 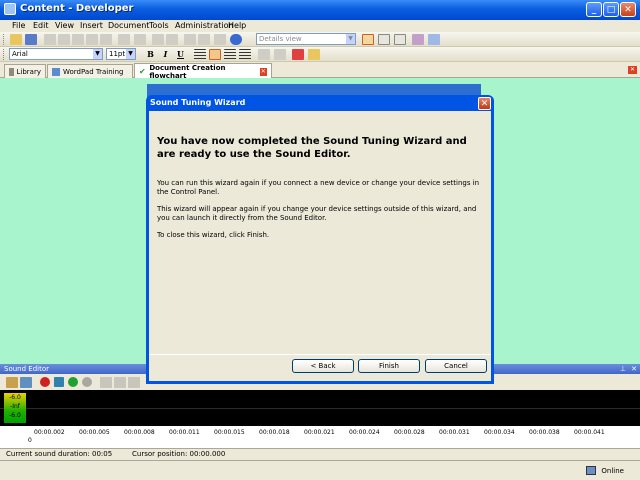 What do you see at coordinates (50, 39) in the screenshot?
I see `cut-icon` at bounding box center [50, 39].